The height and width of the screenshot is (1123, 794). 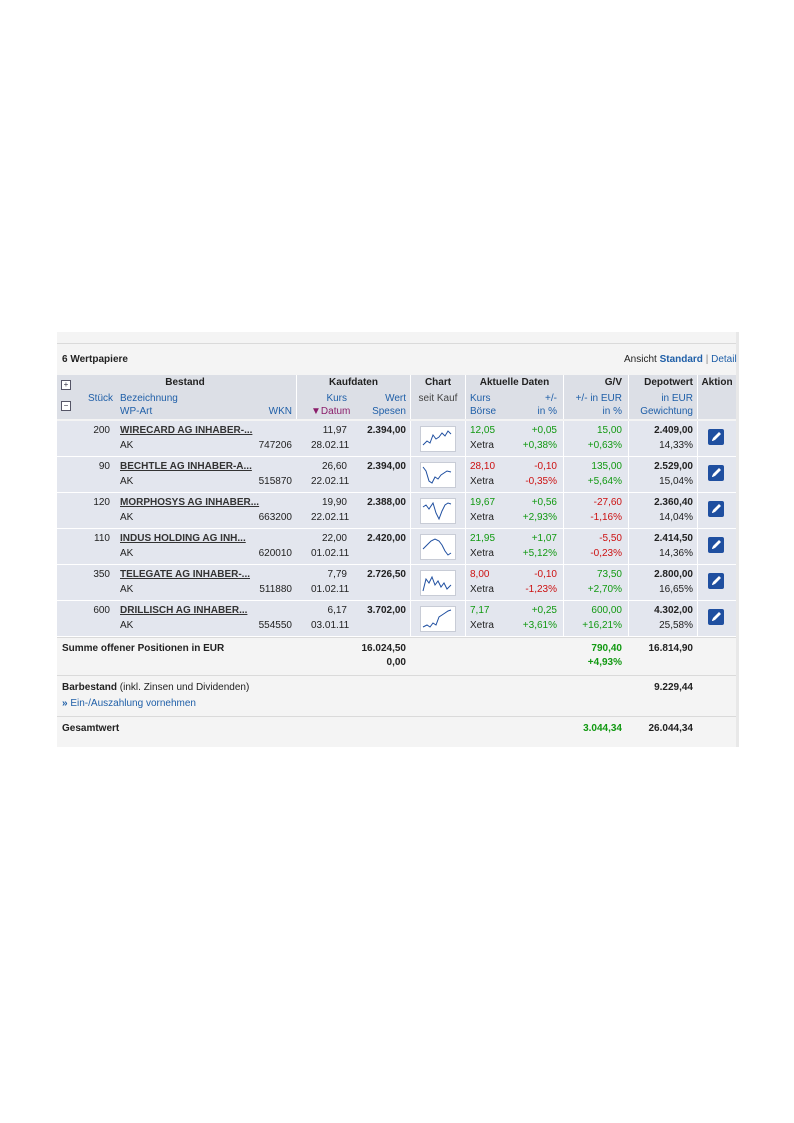 I want to click on cell-gv: 600,00, so click(x=606, y=610).